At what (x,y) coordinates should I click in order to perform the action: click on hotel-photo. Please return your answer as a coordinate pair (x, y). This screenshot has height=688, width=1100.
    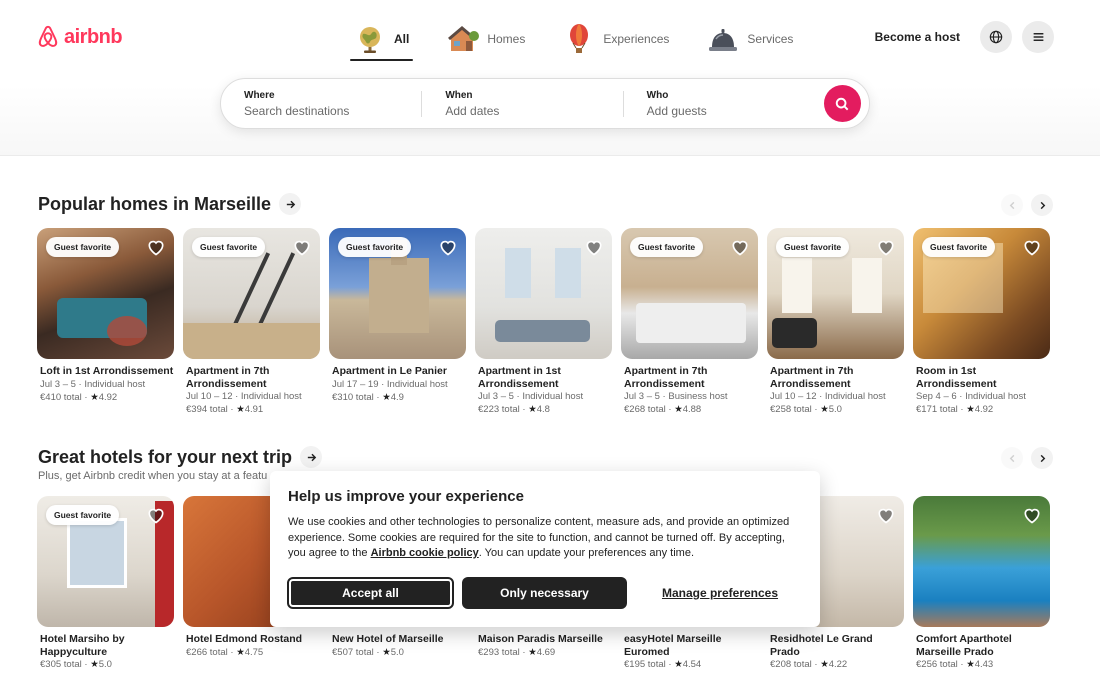
    Looking at the image, I should click on (981, 561).